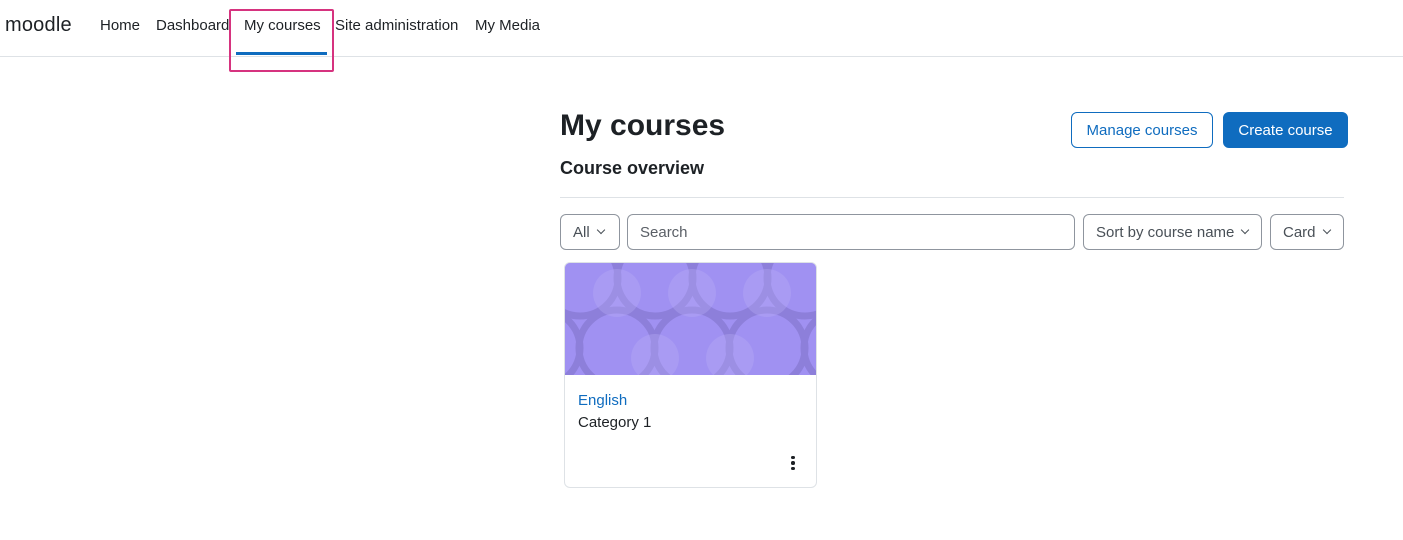 Image resolution: width=1403 pixels, height=540 pixels. What do you see at coordinates (581, 232) in the screenshot?
I see `grouping-dropdown-label: All` at bounding box center [581, 232].